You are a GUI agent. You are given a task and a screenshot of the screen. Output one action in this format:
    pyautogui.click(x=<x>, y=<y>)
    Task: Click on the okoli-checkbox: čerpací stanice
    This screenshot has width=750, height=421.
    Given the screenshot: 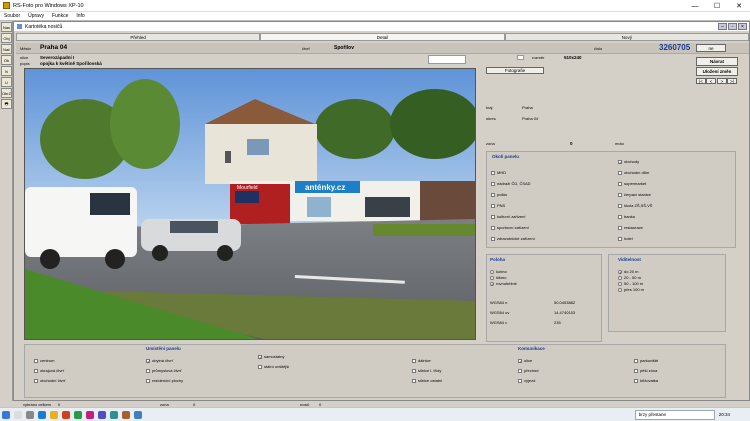 What is the action you would take?
    pyautogui.click(x=634, y=194)
    